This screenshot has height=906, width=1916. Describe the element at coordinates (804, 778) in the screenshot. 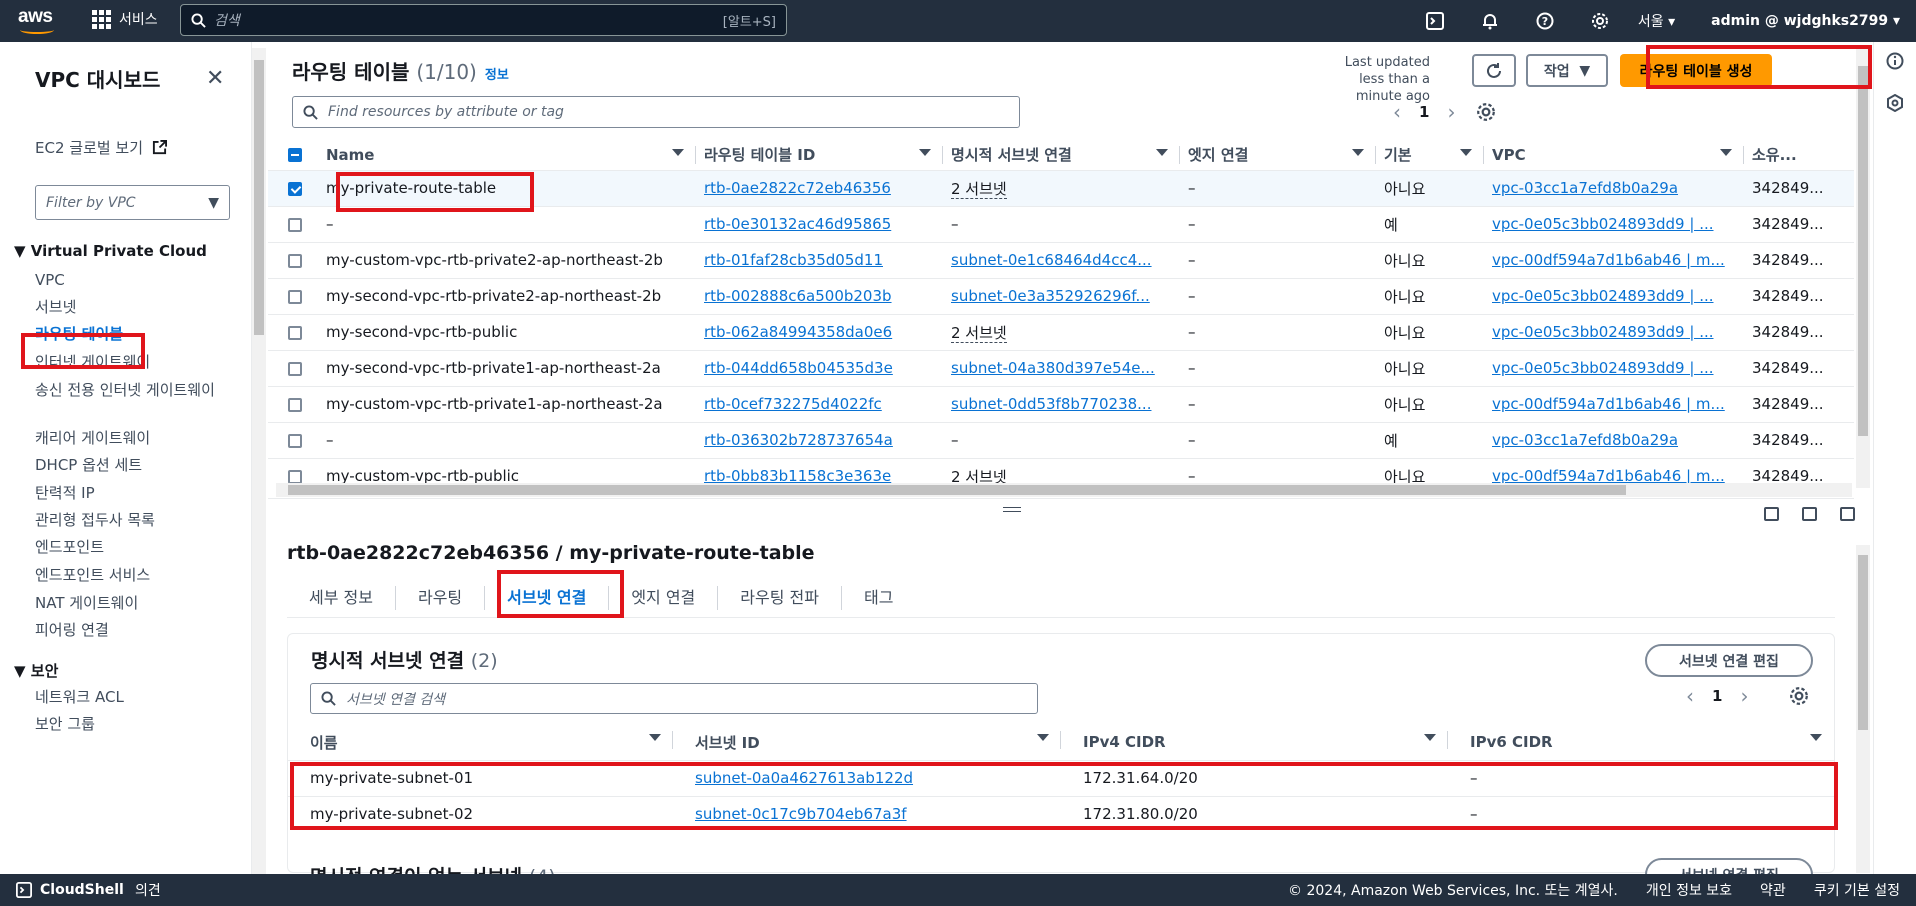

I see `subnet-id-link: subnet-0a0a4627613ab122d` at that location.